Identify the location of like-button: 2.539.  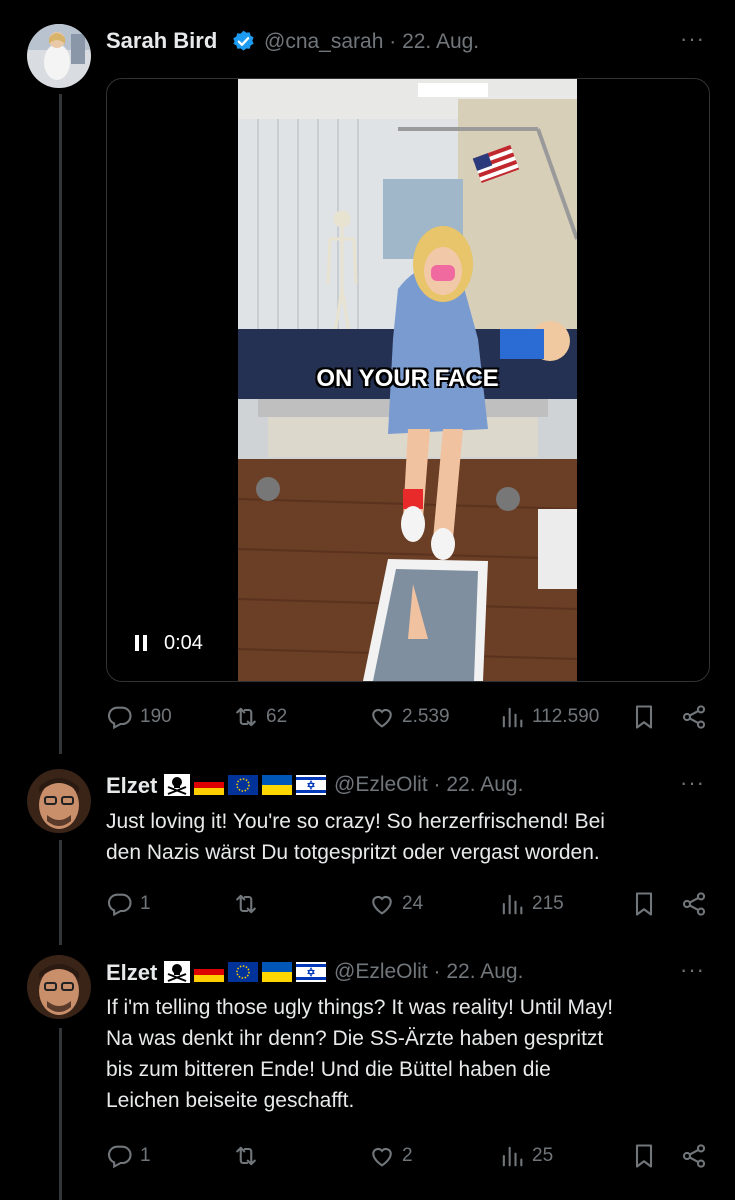
(409, 717).